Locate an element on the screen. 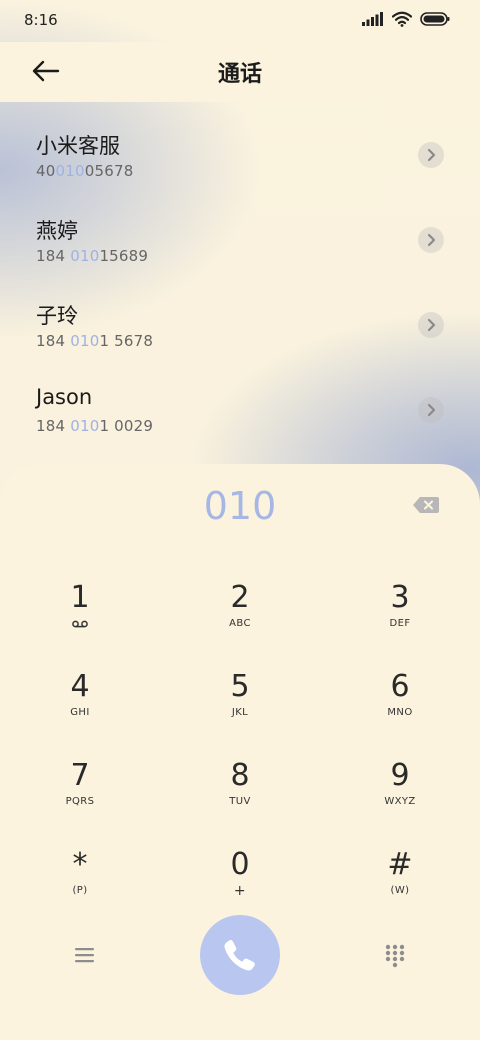 This screenshot has width=480, height=1040. key-digit: 3 is located at coordinates (400, 597).